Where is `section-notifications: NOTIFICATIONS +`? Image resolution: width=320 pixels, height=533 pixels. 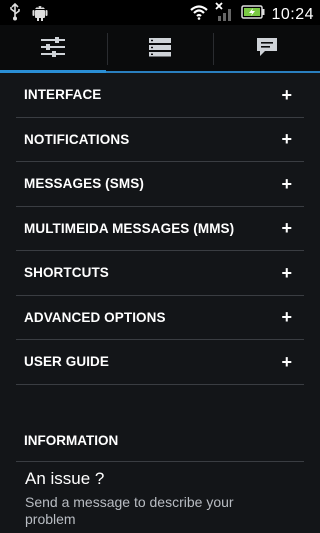
section-notifications: NOTIFICATIONS + is located at coordinates (160, 140).